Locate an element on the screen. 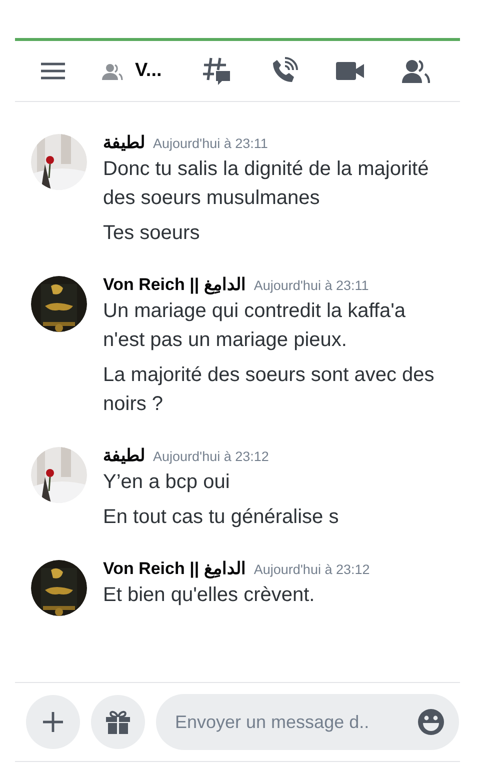 Image resolution: width=497 pixels, height=769 pixels. message-text: La majorité des soeurs sont avec des noirs ? is located at coordinates (269, 390).